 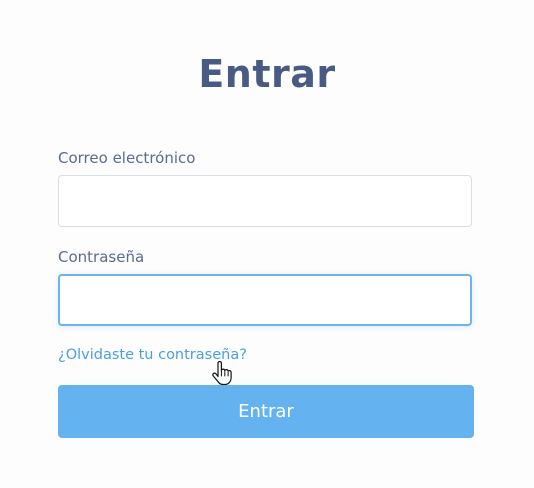 What do you see at coordinates (127, 158) in the screenshot?
I see `email-label: Correo electrónico` at bounding box center [127, 158].